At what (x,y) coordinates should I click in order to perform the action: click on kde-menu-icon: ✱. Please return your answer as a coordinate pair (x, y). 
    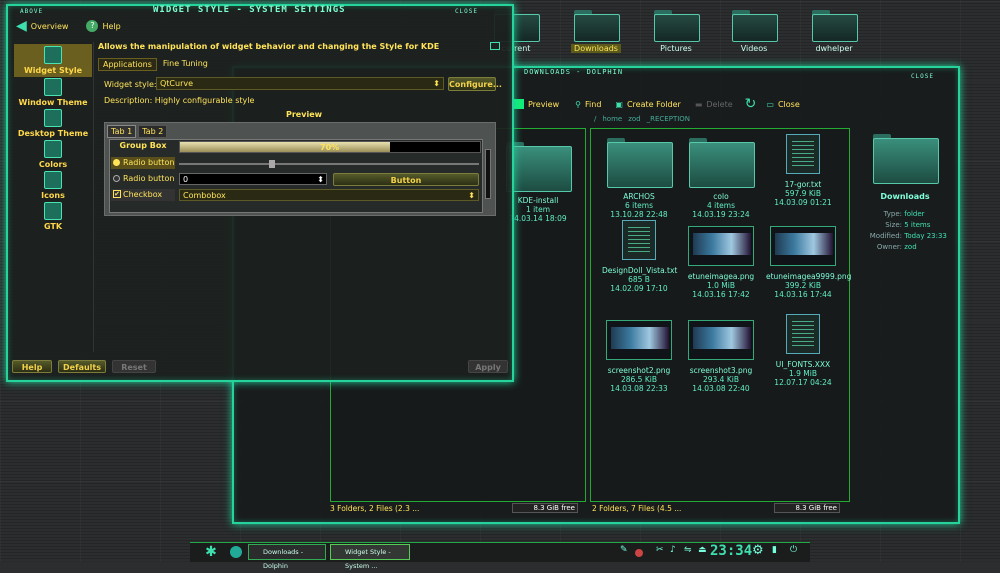
    Looking at the image, I should click on (211, 552).